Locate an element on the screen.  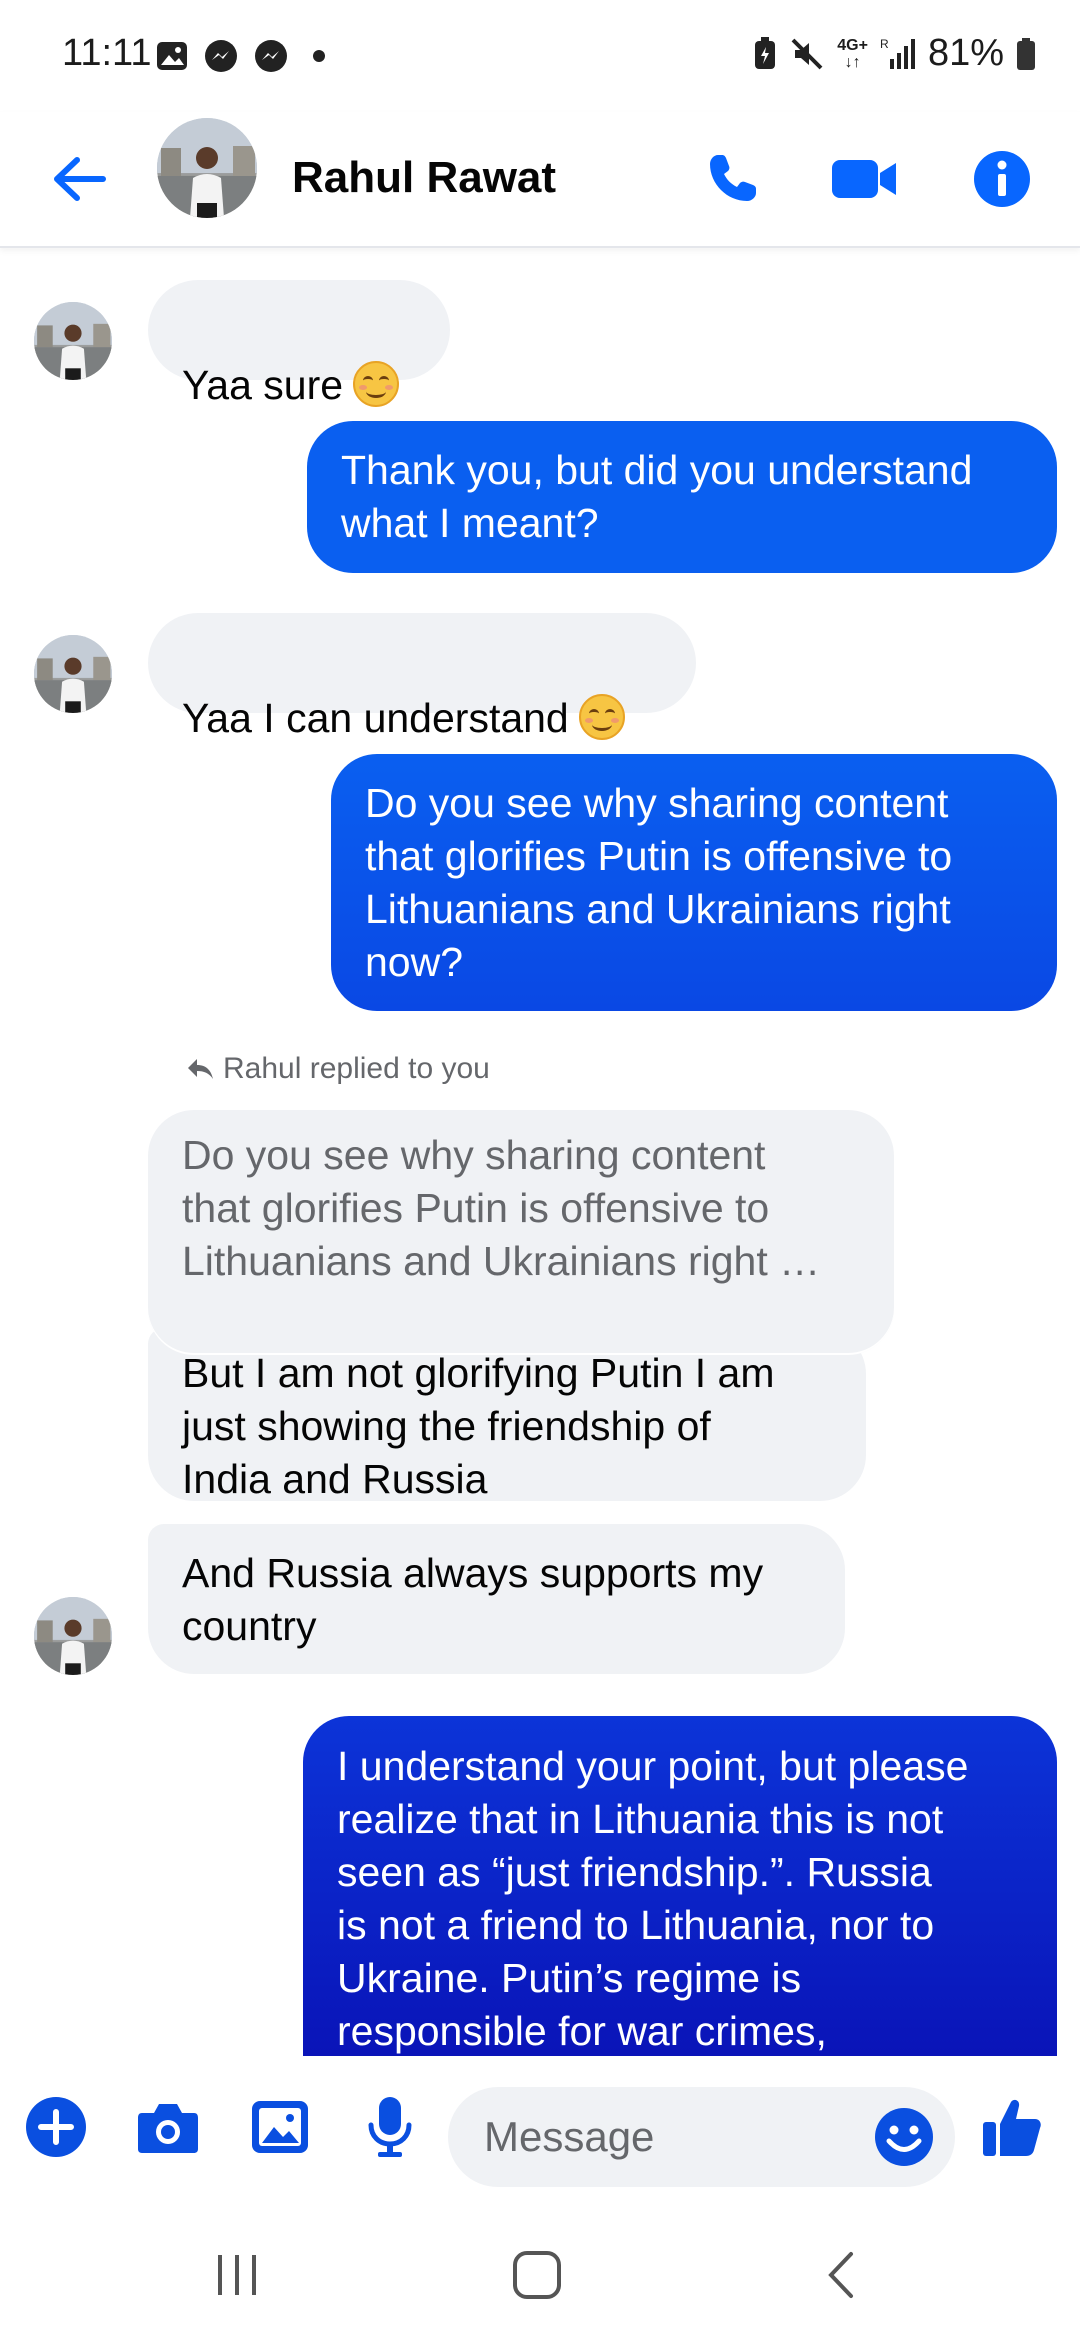
recent-apps-icon is located at coordinates (237, 2275).